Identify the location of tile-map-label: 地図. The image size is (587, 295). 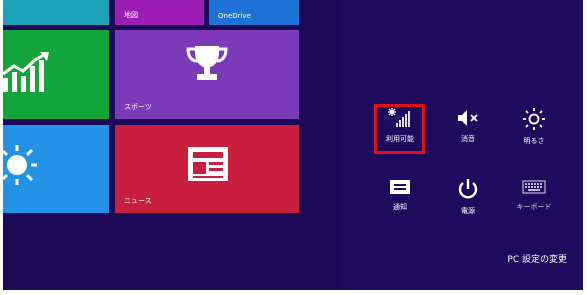
(131, 15).